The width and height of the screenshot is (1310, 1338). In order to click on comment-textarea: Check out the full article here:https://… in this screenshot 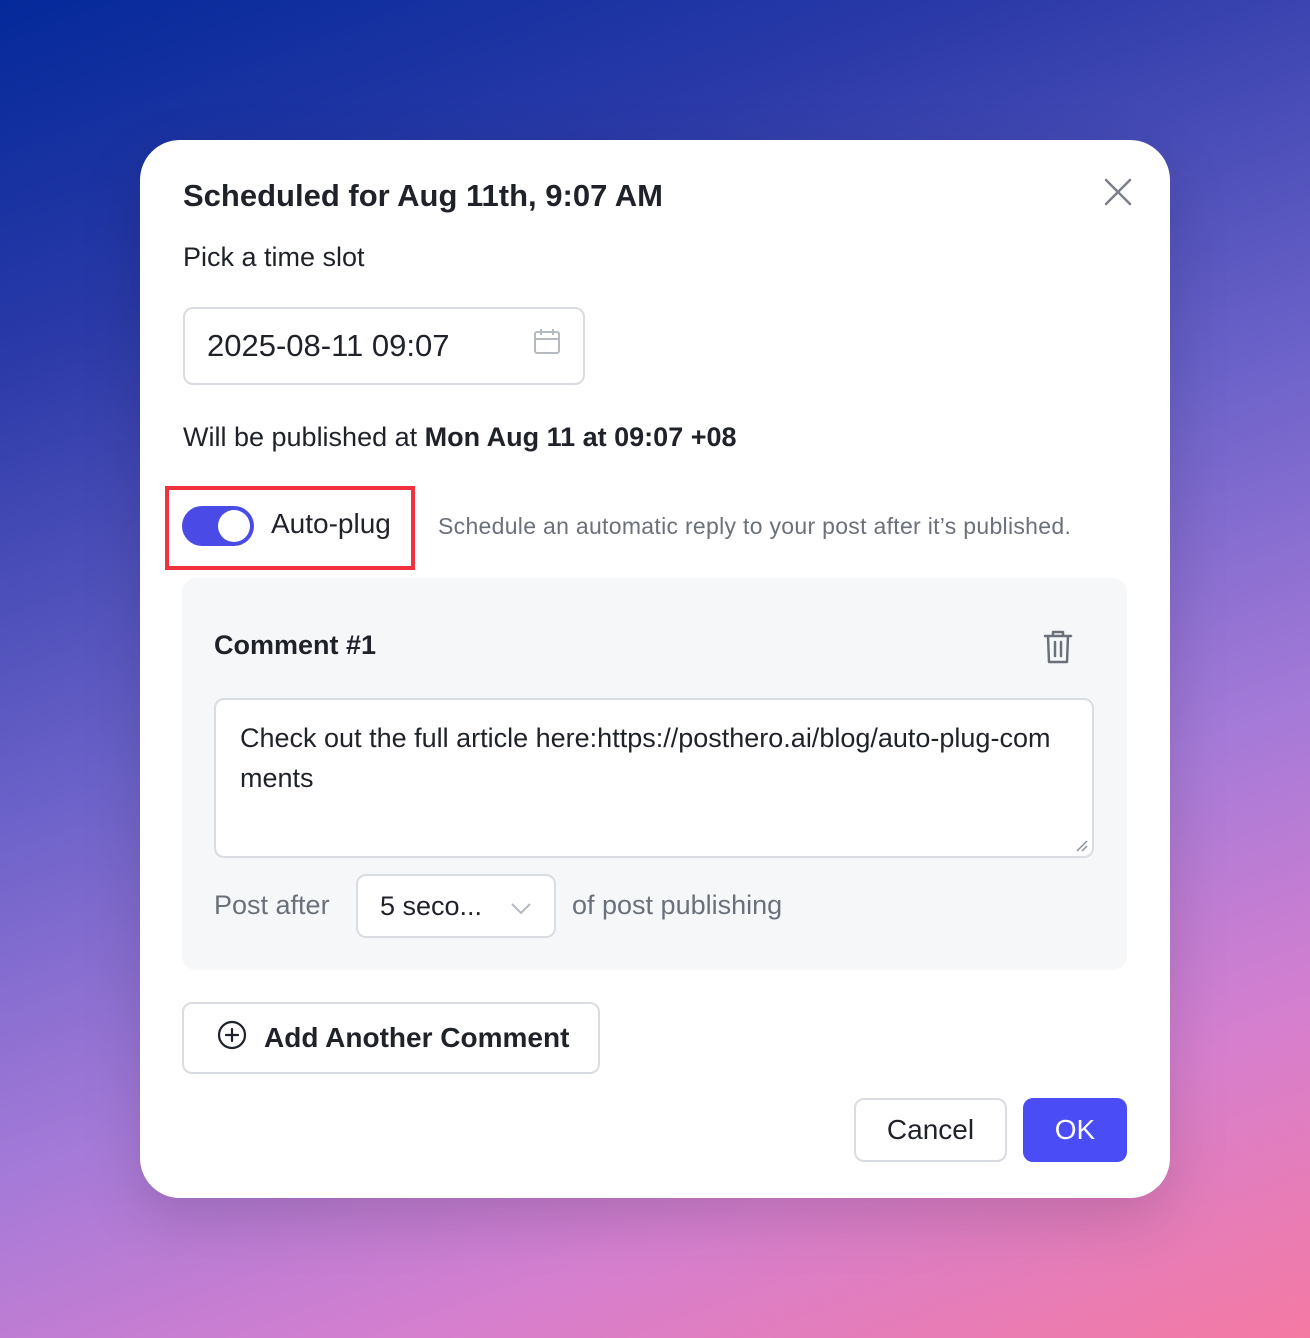, I will do `click(654, 778)`.